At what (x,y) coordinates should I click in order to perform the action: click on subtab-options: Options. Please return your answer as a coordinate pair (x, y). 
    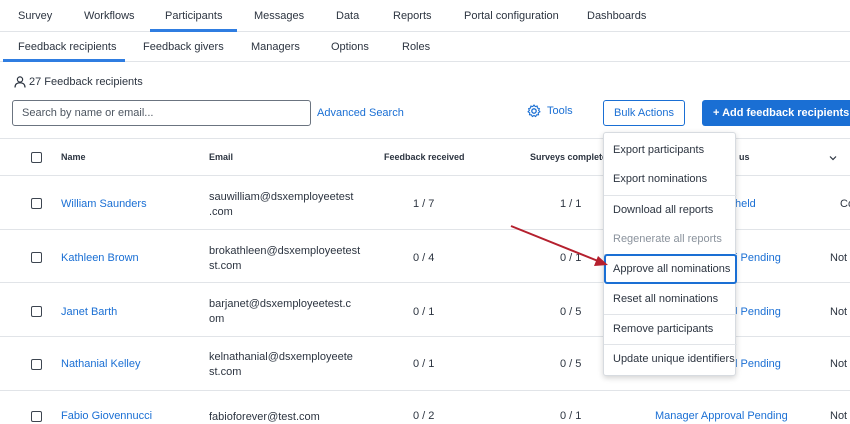
    Looking at the image, I should click on (350, 47).